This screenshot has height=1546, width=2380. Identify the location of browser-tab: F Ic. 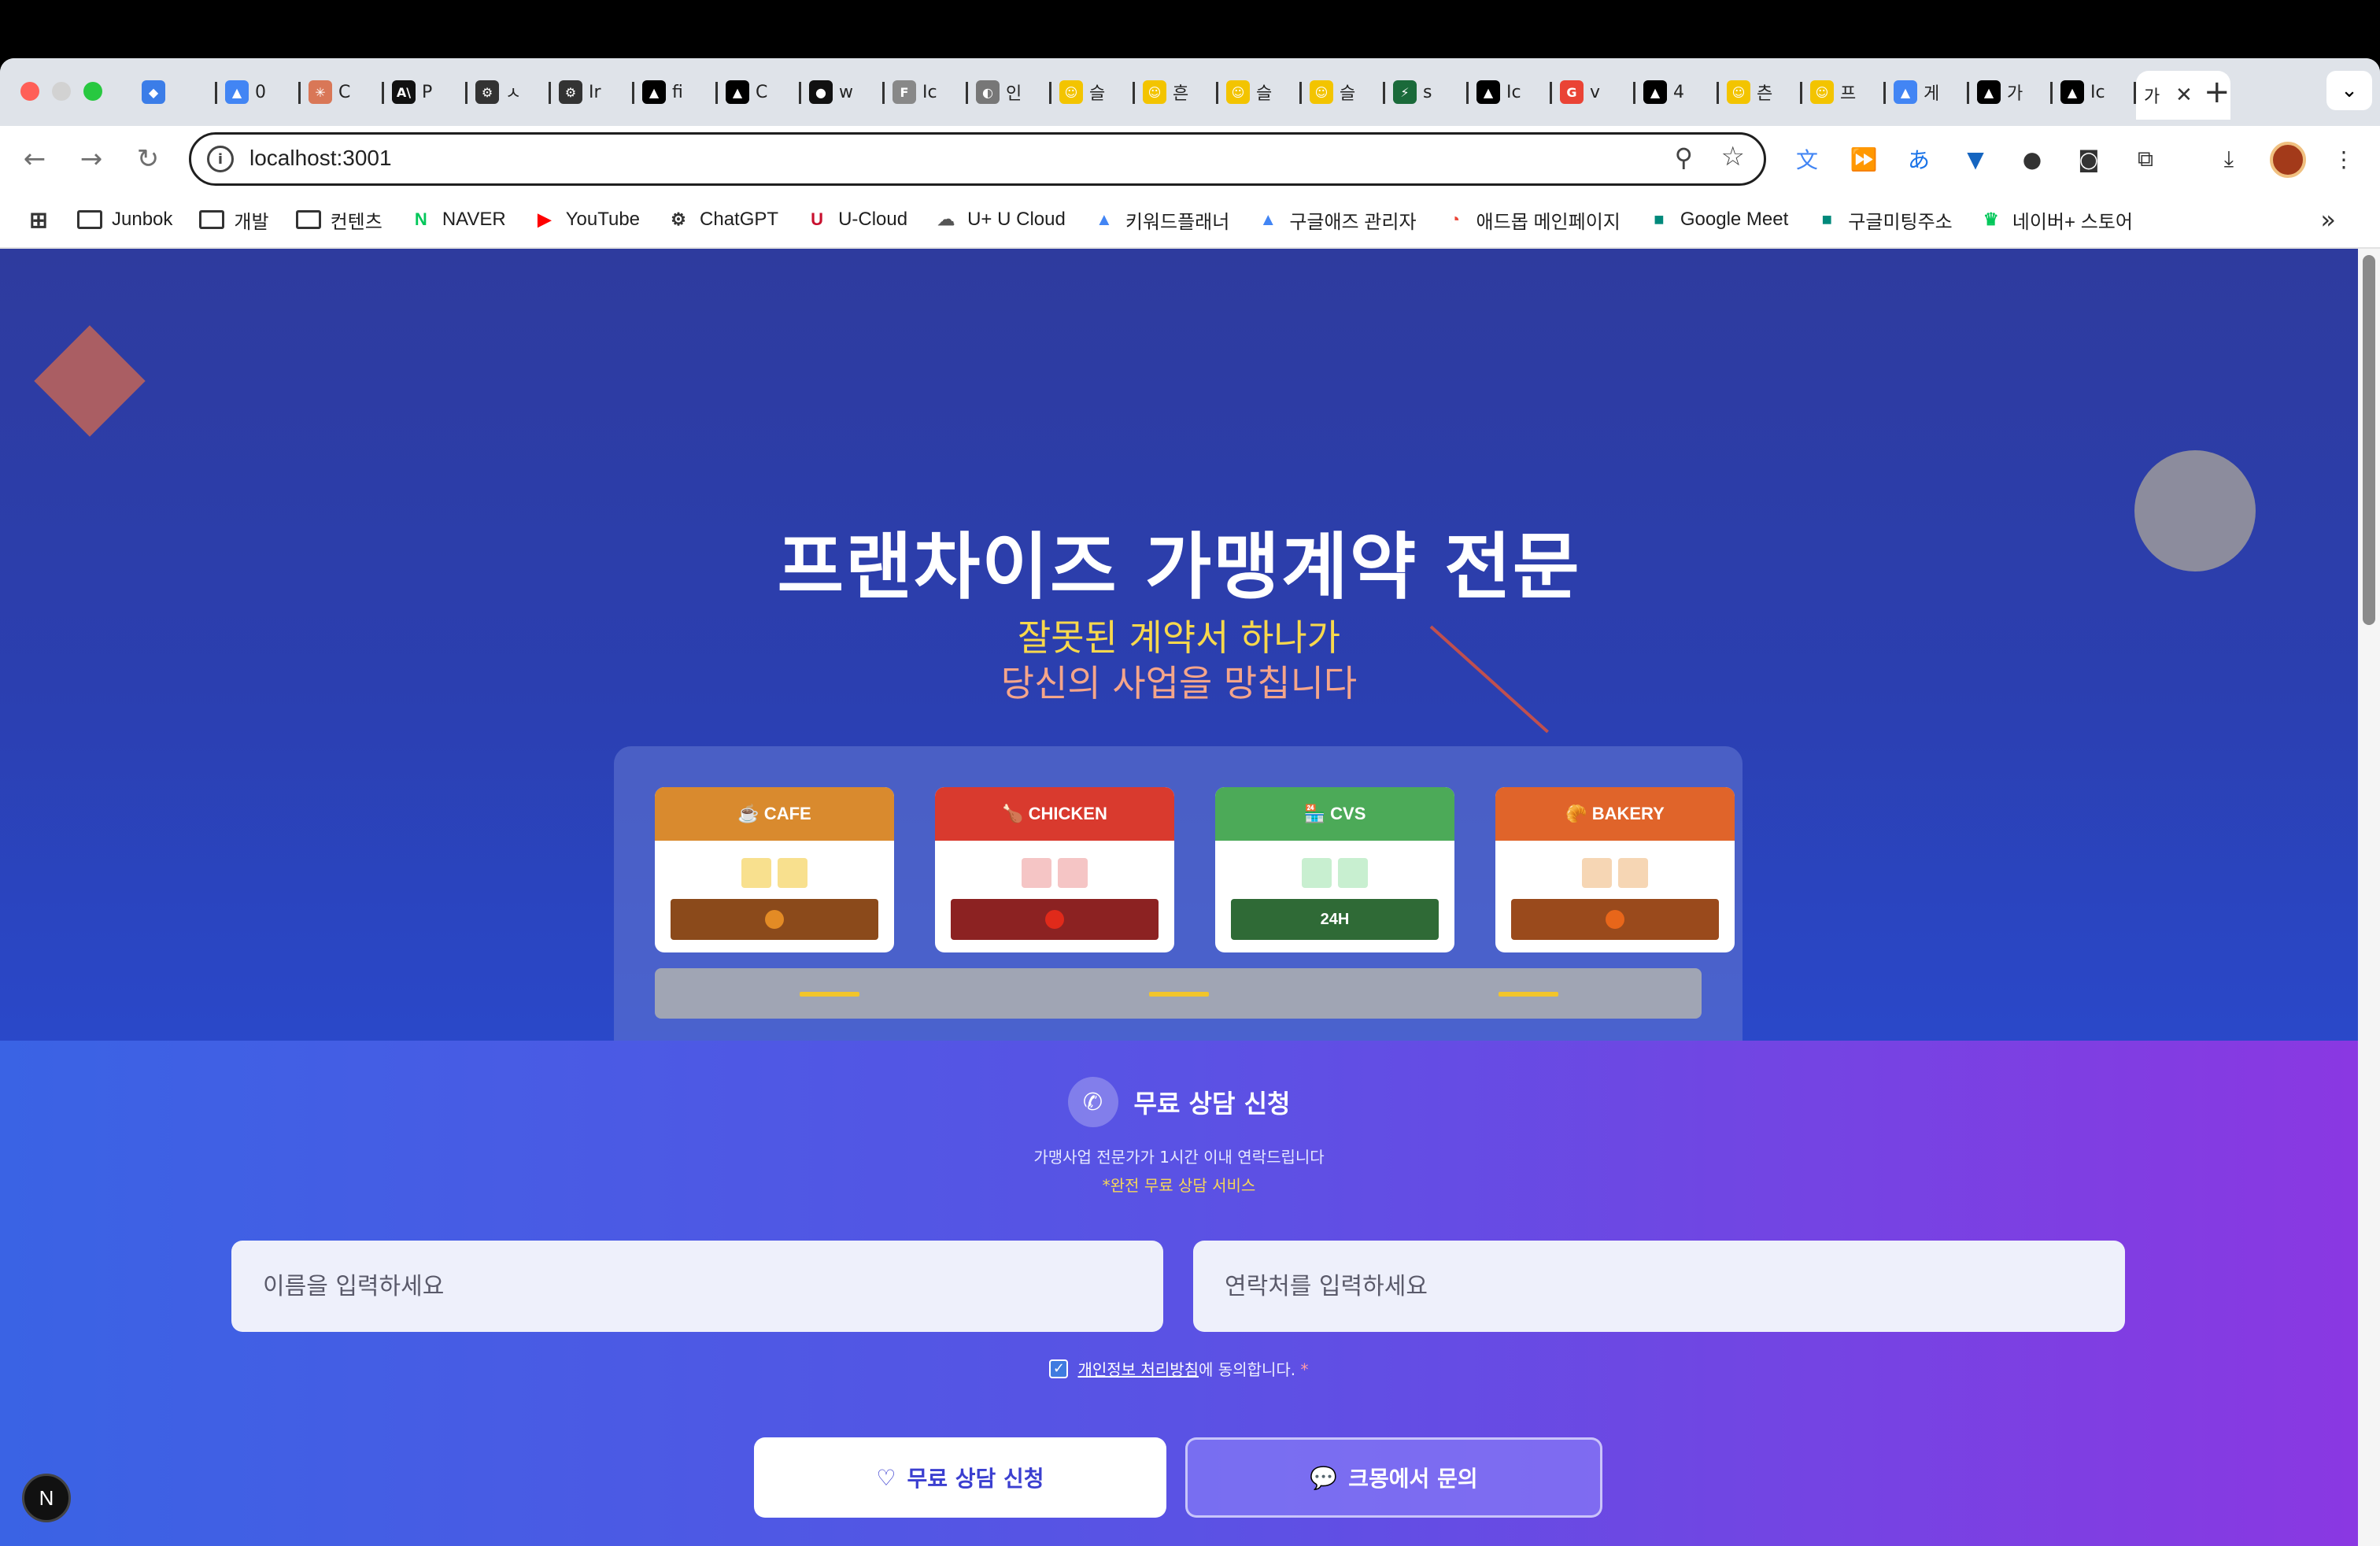
(927, 92).